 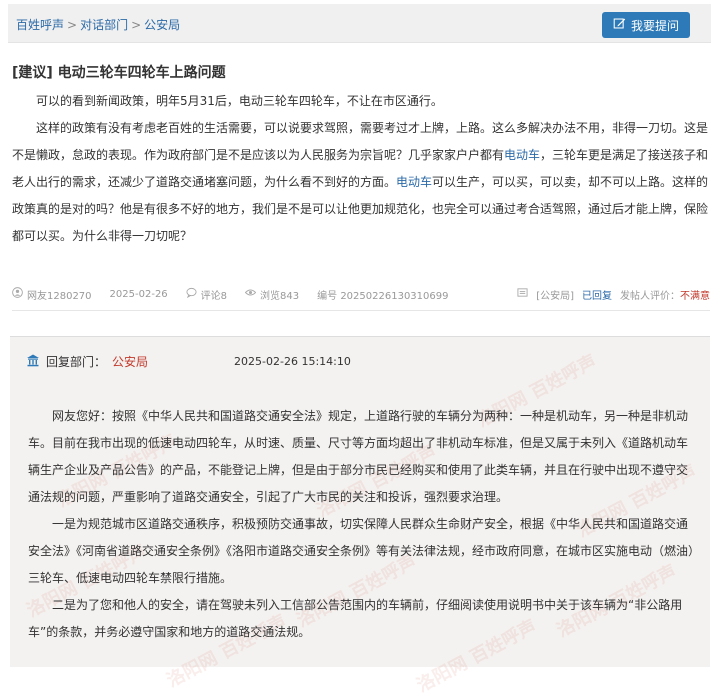 What do you see at coordinates (695, 296) in the screenshot?
I see `rating-value: 不满意` at bounding box center [695, 296].